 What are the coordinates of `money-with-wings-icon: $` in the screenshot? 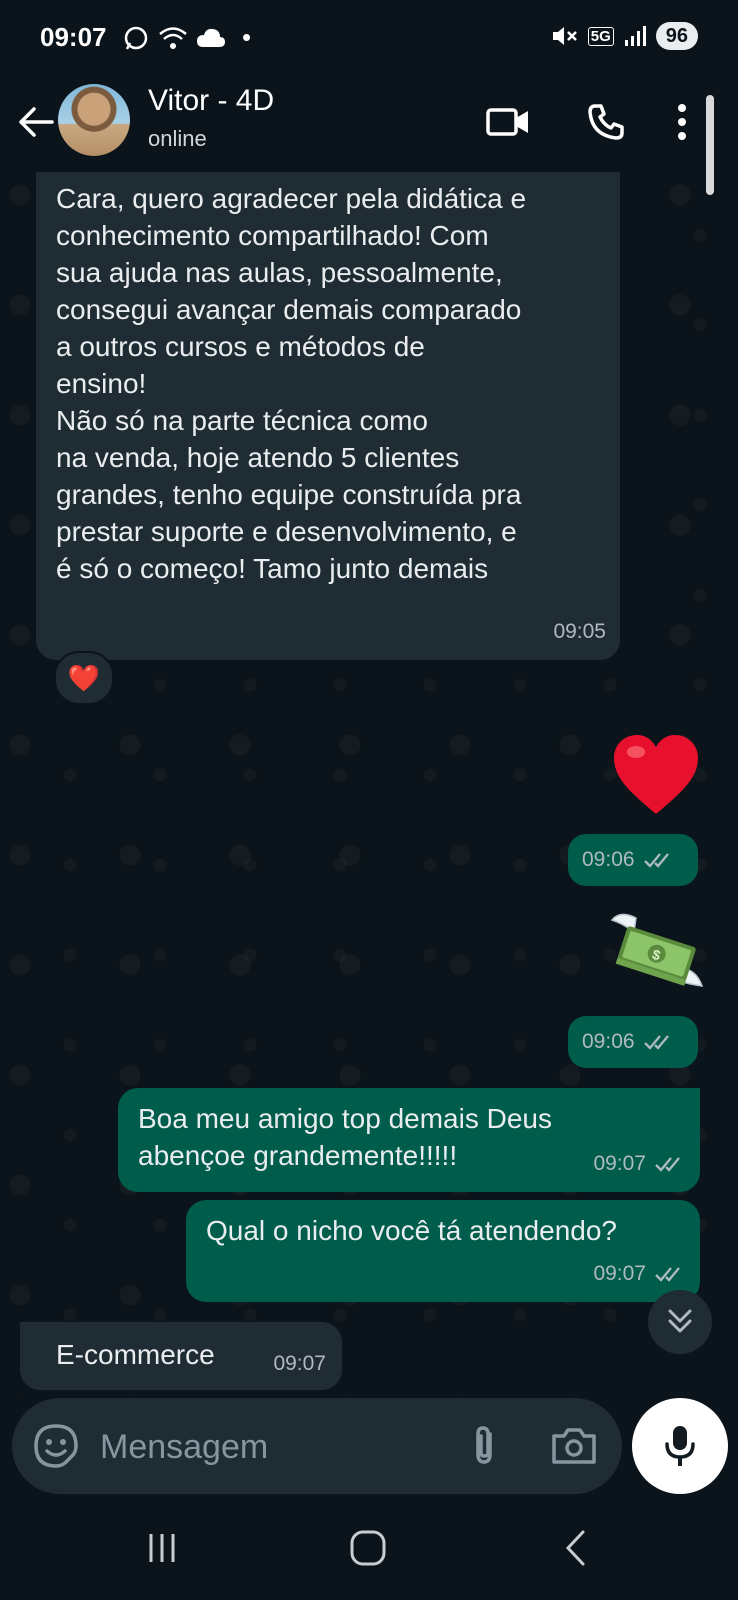 It's located at (657, 950).